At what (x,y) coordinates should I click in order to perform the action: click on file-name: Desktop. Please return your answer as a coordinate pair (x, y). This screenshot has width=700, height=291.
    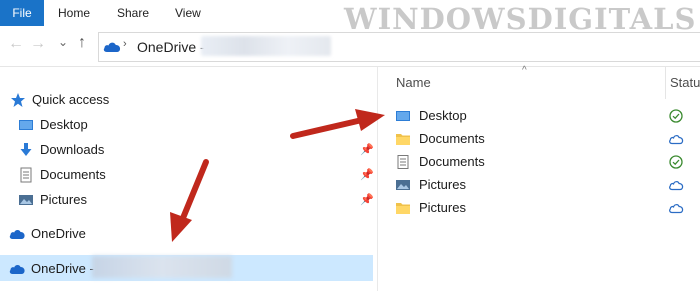
    Looking at the image, I should click on (443, 115).